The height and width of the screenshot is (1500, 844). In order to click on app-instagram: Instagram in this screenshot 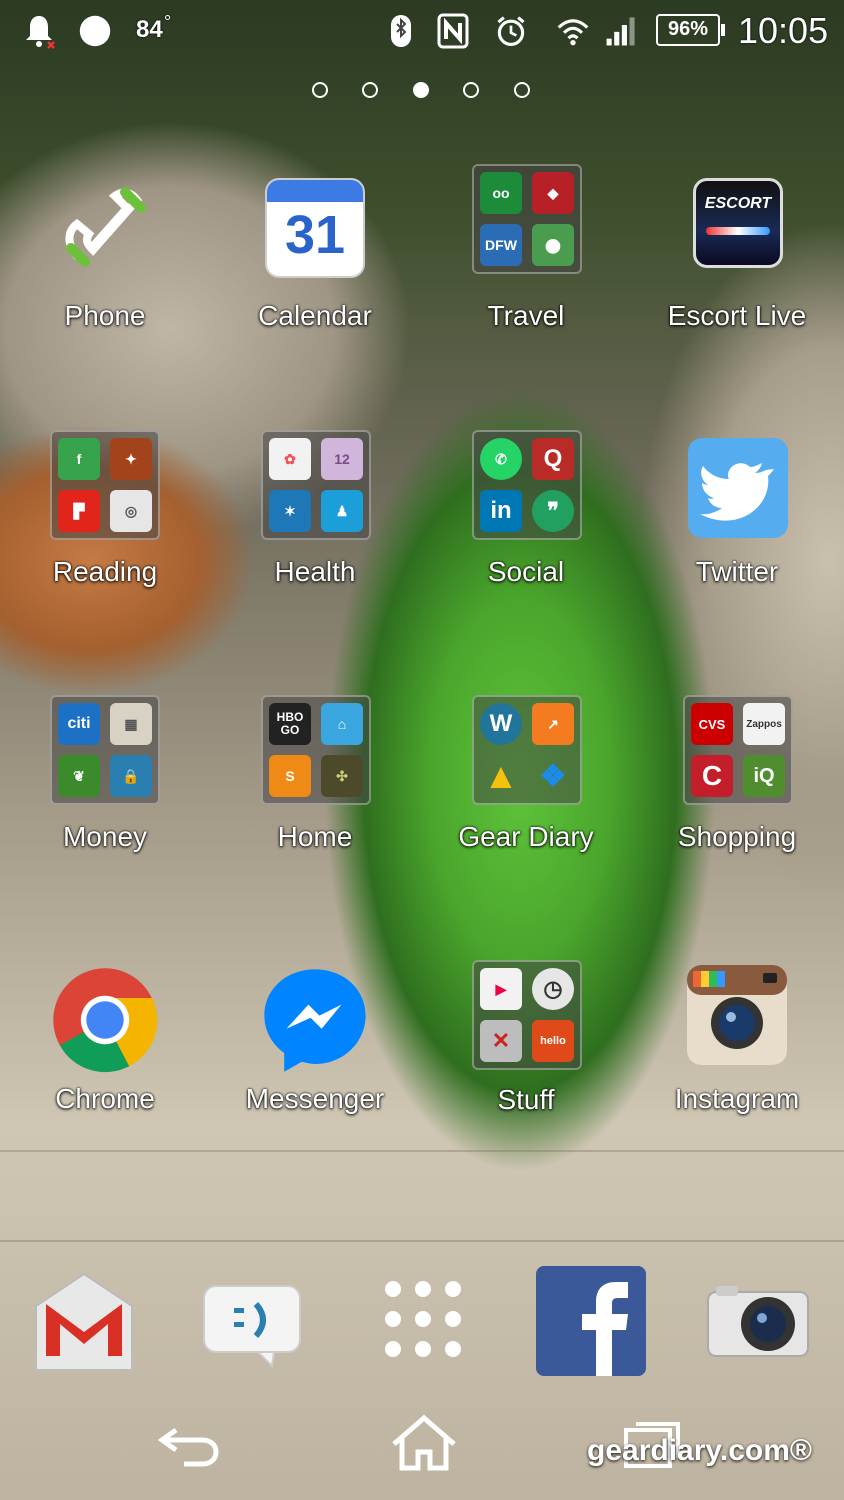, I will do `click(737, 1050)`.